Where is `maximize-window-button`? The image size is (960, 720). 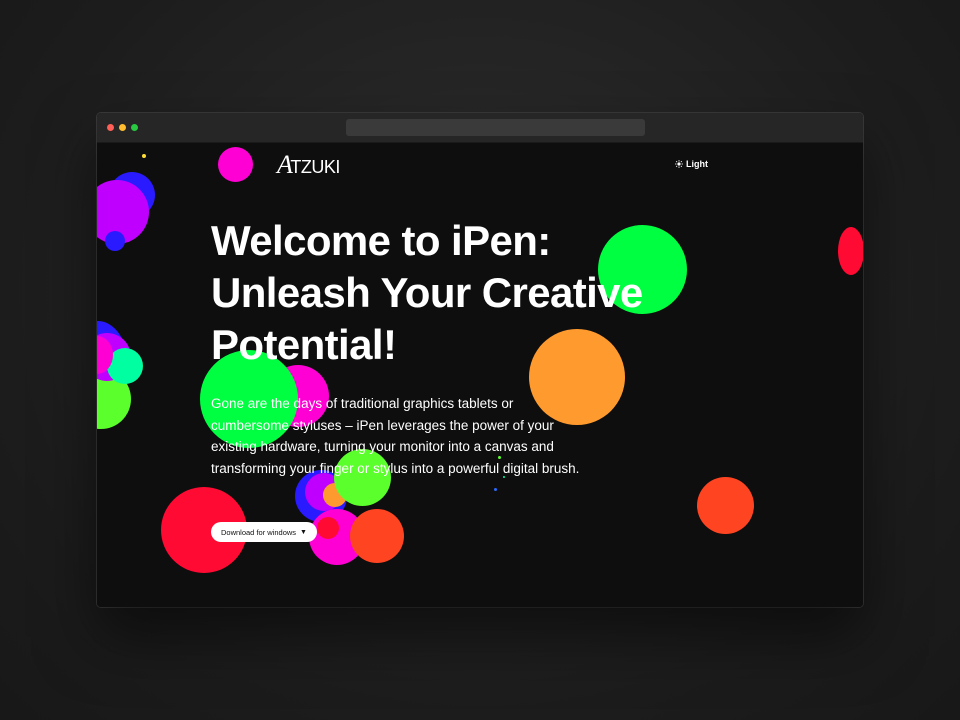
maximize-window-button is located at coordinates (134, 127).